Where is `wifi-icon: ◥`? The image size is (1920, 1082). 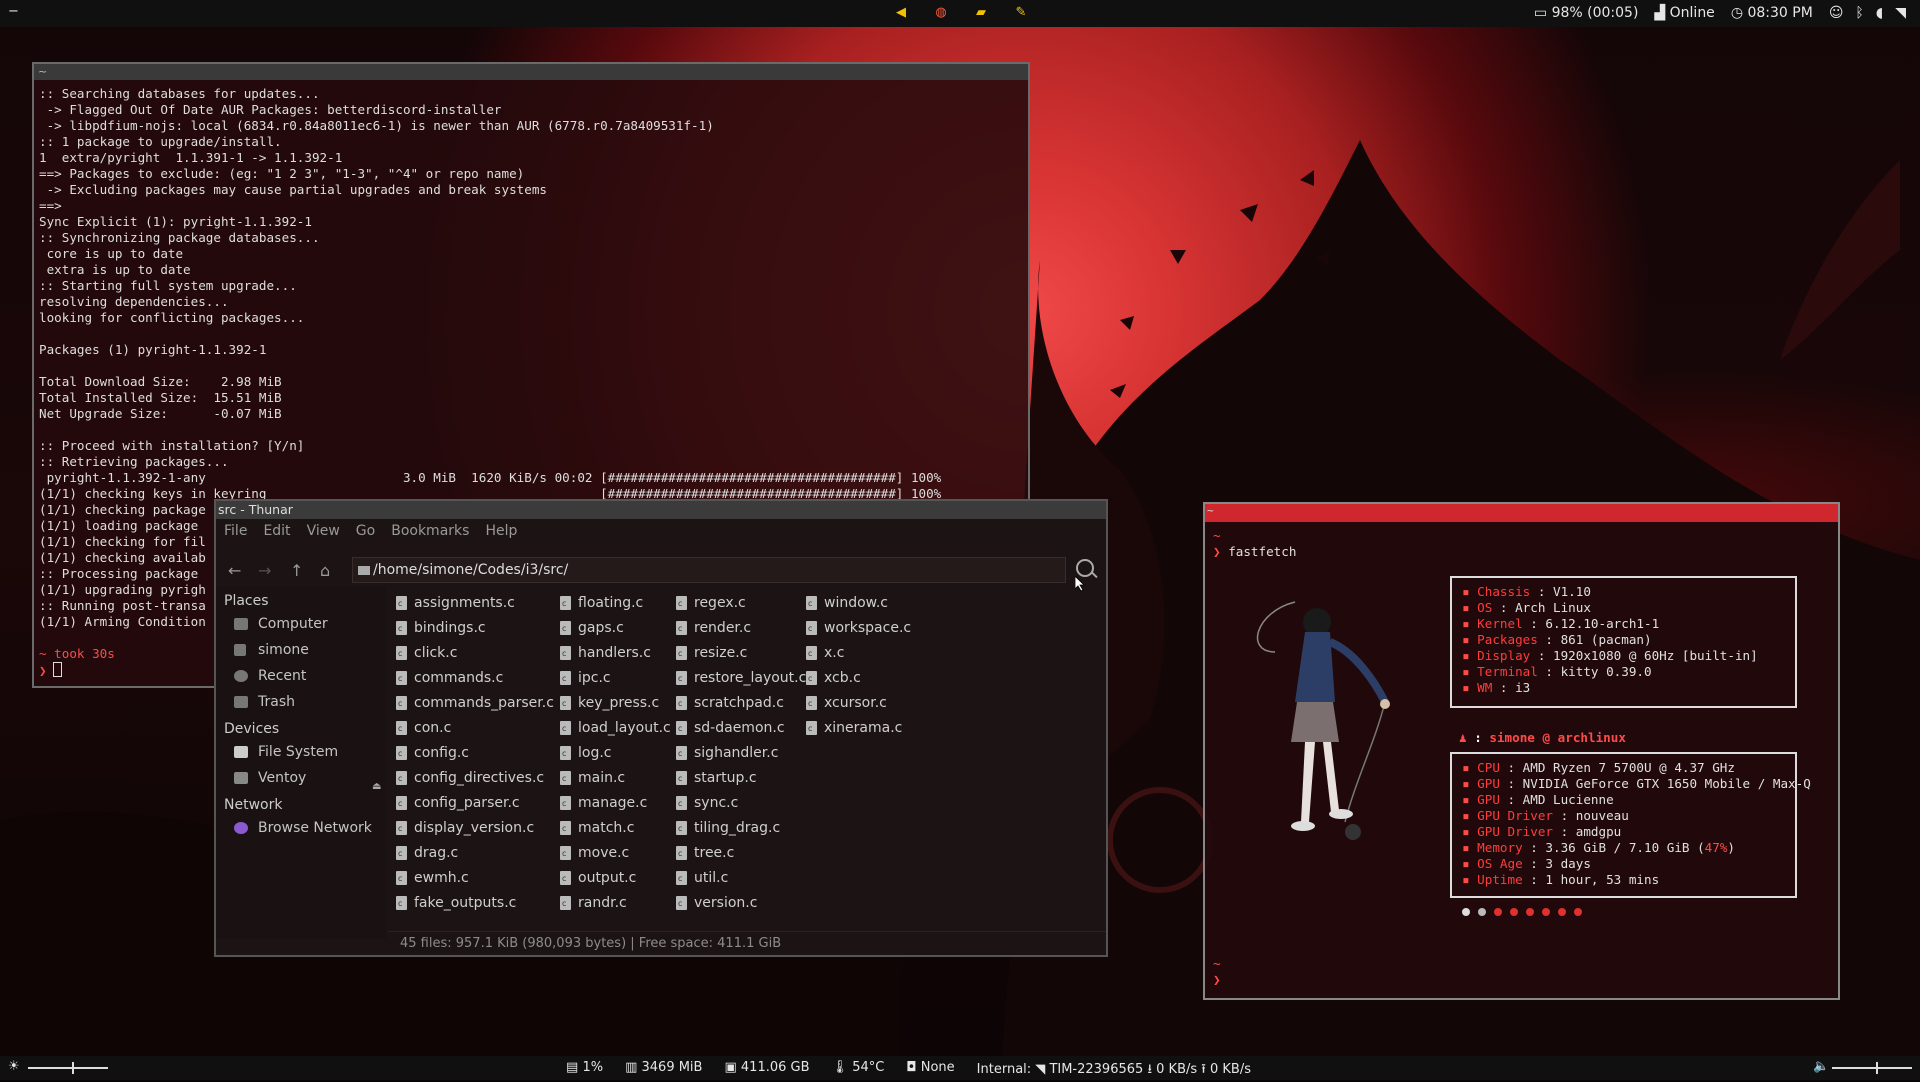 wifi-icon: ◥ is located at coordinates (1900, 13).